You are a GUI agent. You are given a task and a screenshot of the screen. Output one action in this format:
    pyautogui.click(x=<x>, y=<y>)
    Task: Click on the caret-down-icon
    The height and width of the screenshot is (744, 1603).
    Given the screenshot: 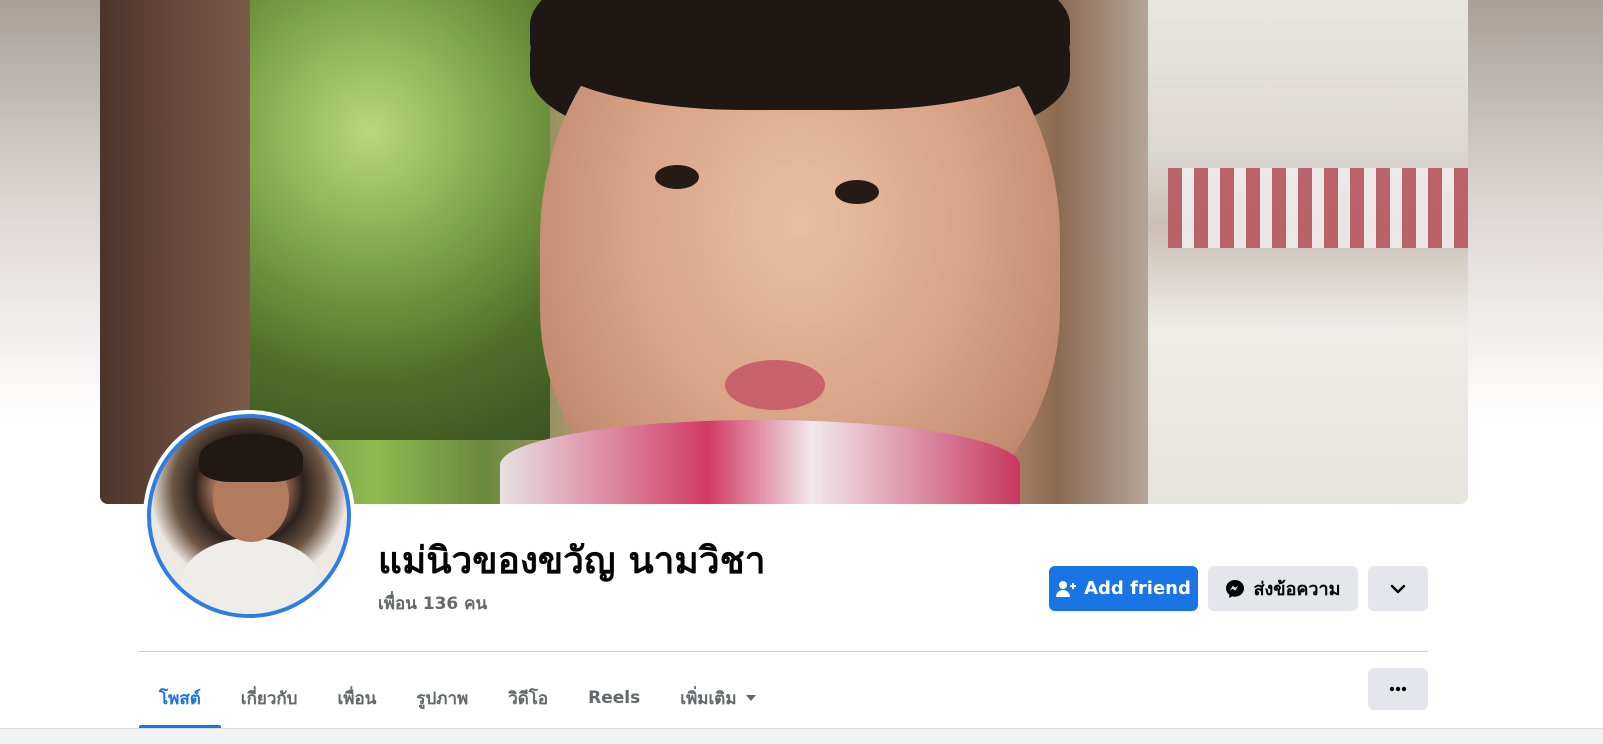 What is the action you would take?
    pyautogui.click(x=751, y=698)
    